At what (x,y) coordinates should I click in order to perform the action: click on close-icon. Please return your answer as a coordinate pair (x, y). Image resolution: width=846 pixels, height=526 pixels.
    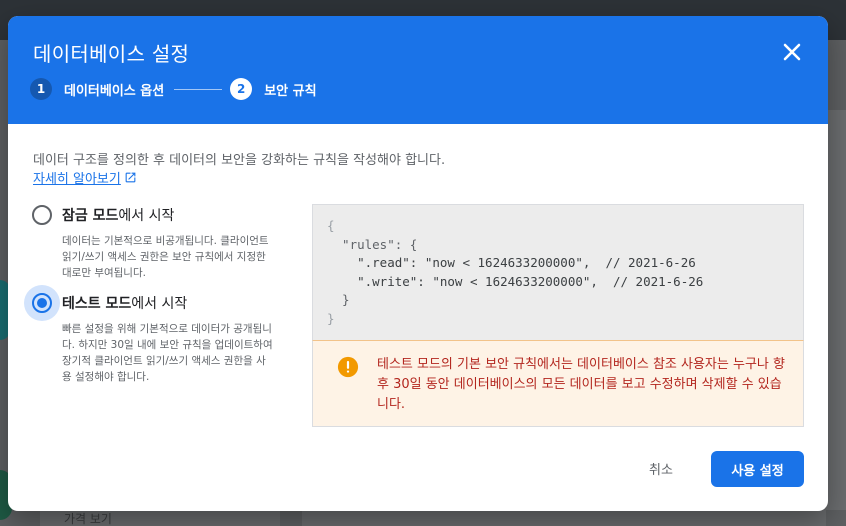
    Looking at the image, I should click on (792, 52).